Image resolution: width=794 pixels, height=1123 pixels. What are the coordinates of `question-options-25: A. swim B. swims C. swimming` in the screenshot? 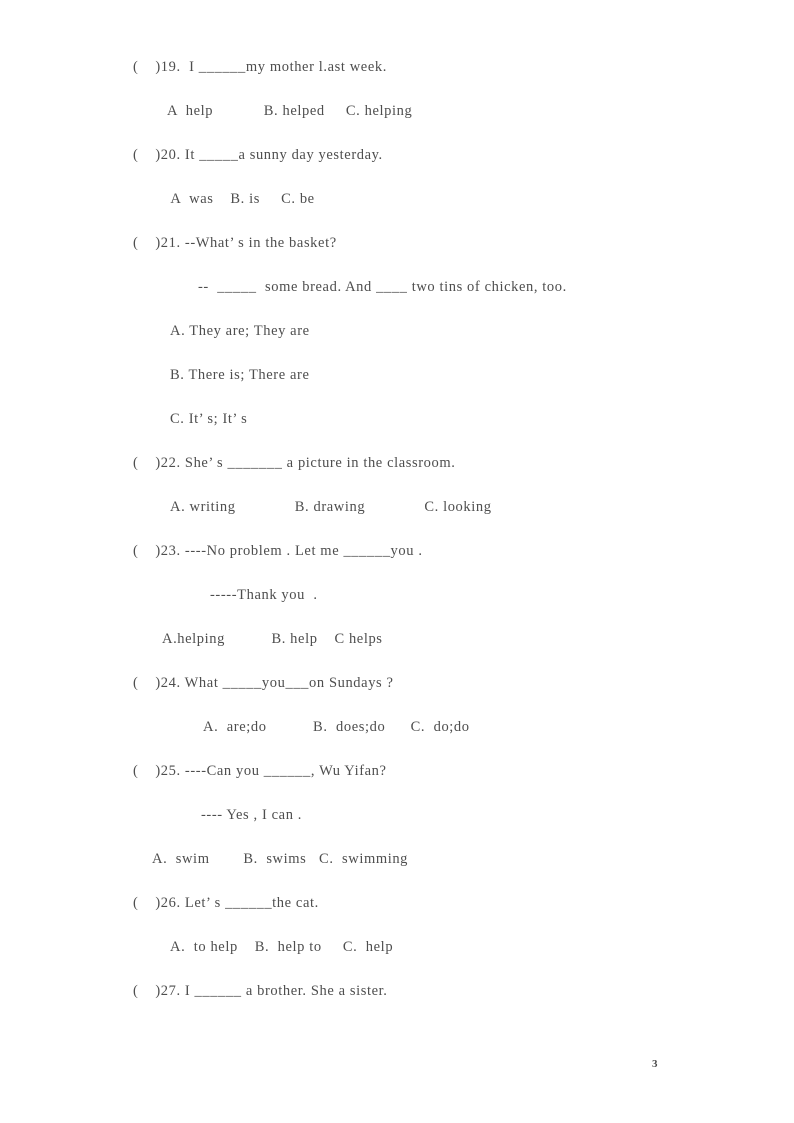 It's located at (280, 859).